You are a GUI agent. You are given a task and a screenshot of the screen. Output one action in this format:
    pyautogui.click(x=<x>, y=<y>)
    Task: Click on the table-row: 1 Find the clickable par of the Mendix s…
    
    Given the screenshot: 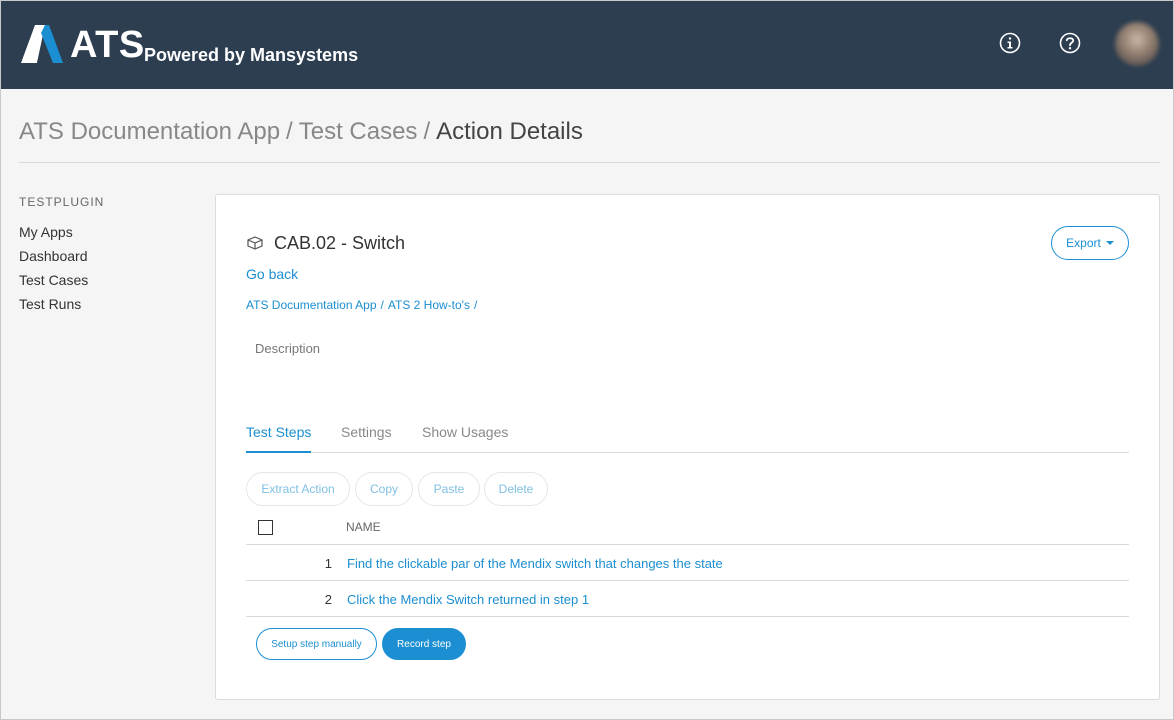 What is the action you would take?
    pyautogui.click(x=687, y=563)
    